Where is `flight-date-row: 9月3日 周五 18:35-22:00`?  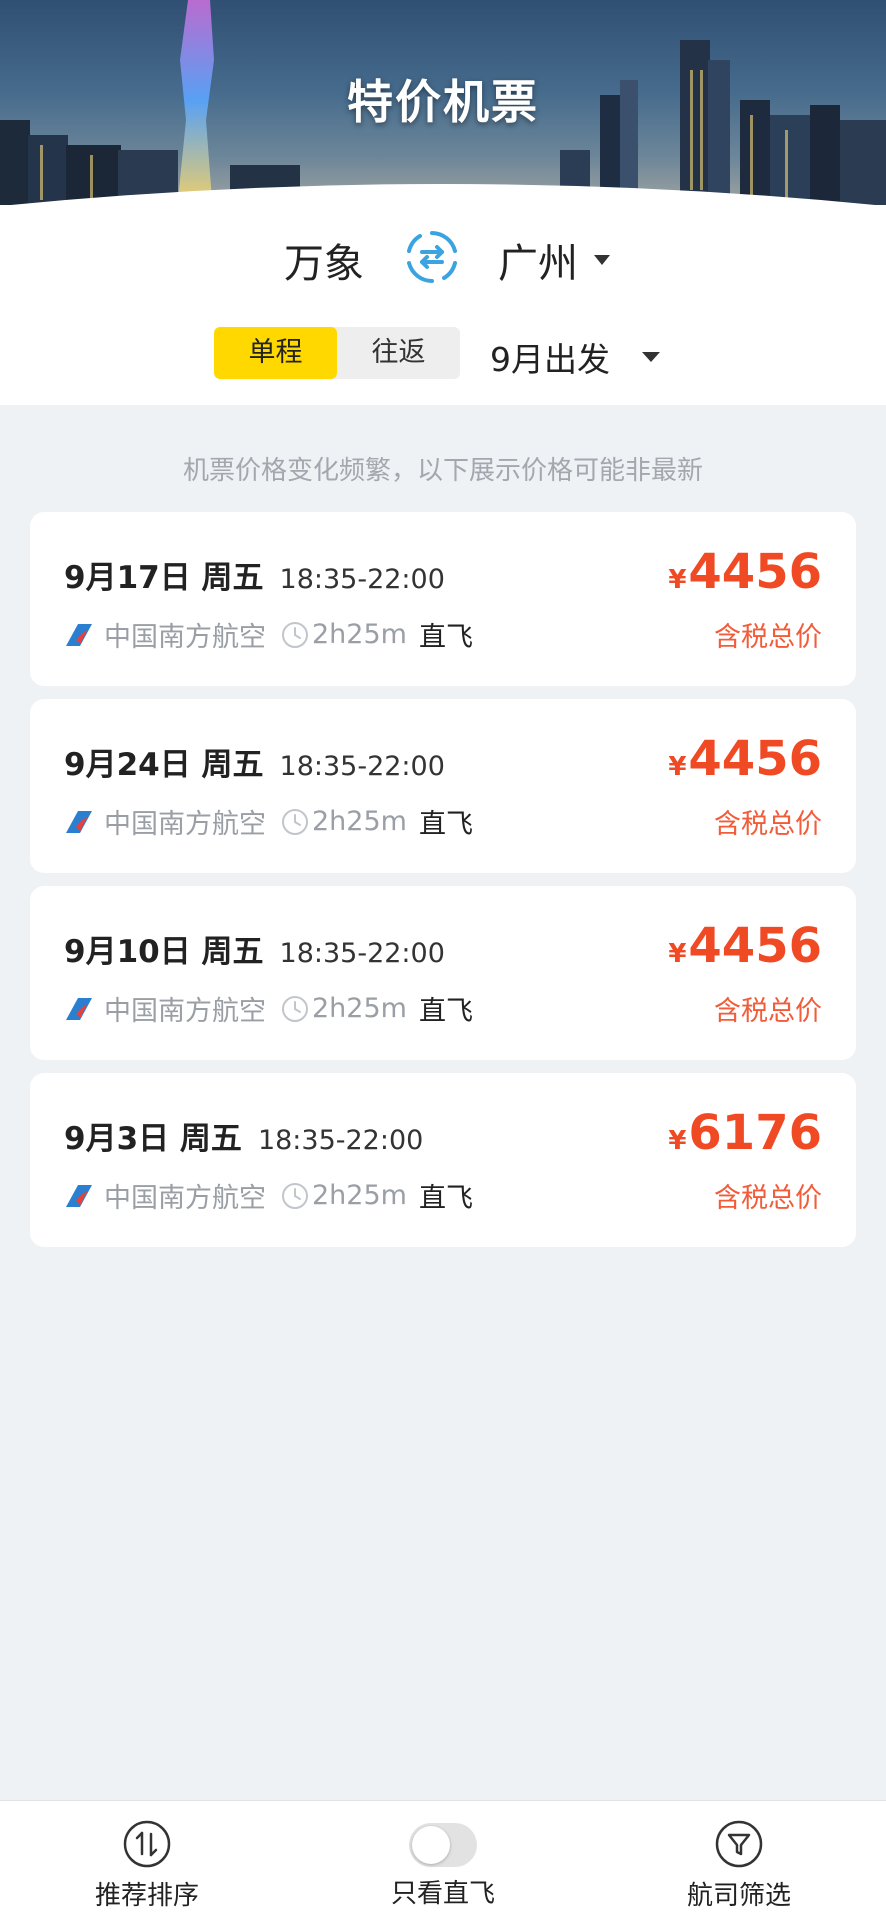 flight-date-row: 9月3日 周五 18:35-22:00 is located at coordinates (243, 1135).